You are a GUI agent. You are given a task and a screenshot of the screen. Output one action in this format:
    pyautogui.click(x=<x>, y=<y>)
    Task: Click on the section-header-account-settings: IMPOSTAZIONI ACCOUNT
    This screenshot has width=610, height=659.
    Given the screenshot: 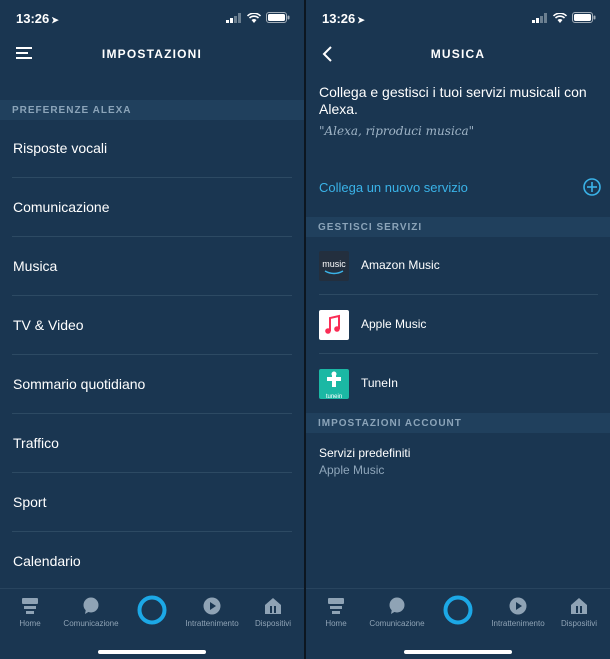 What is the action you would take?
    pyautogui.click(x=458, y=423)
    